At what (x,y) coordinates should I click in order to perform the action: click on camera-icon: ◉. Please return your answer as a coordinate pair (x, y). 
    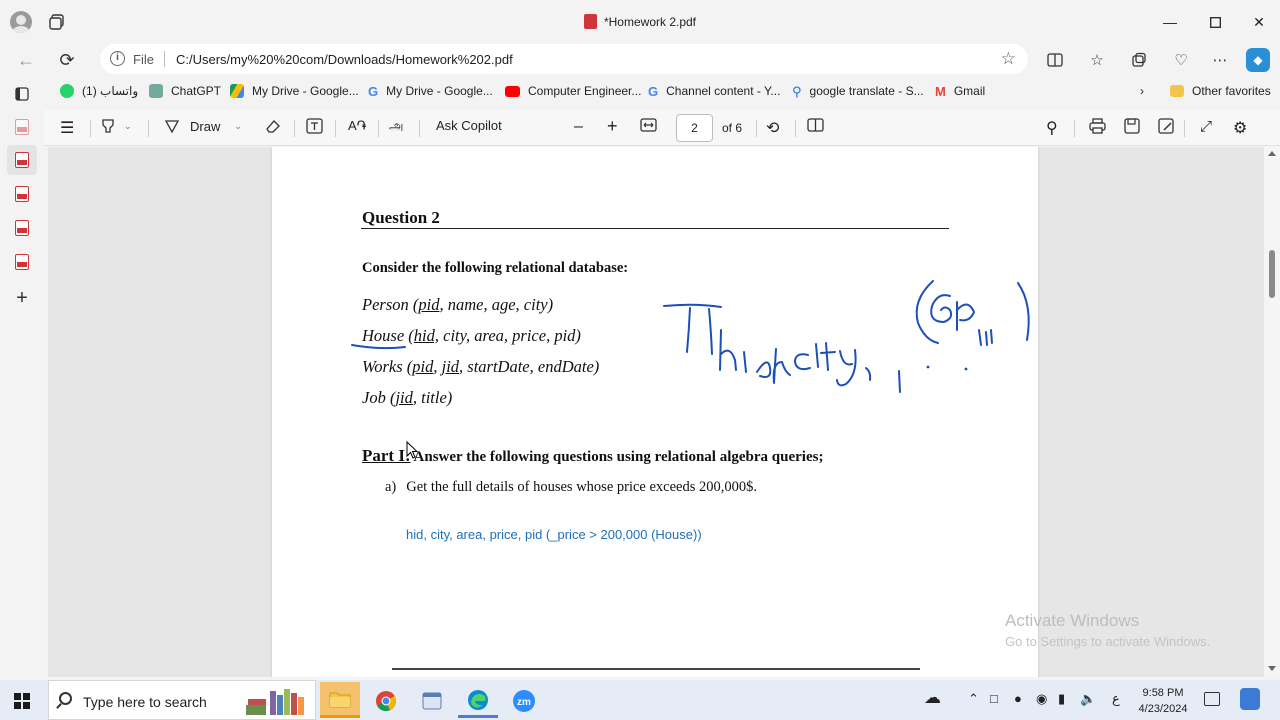
    Looking at the image, I should click on (1041, 699).